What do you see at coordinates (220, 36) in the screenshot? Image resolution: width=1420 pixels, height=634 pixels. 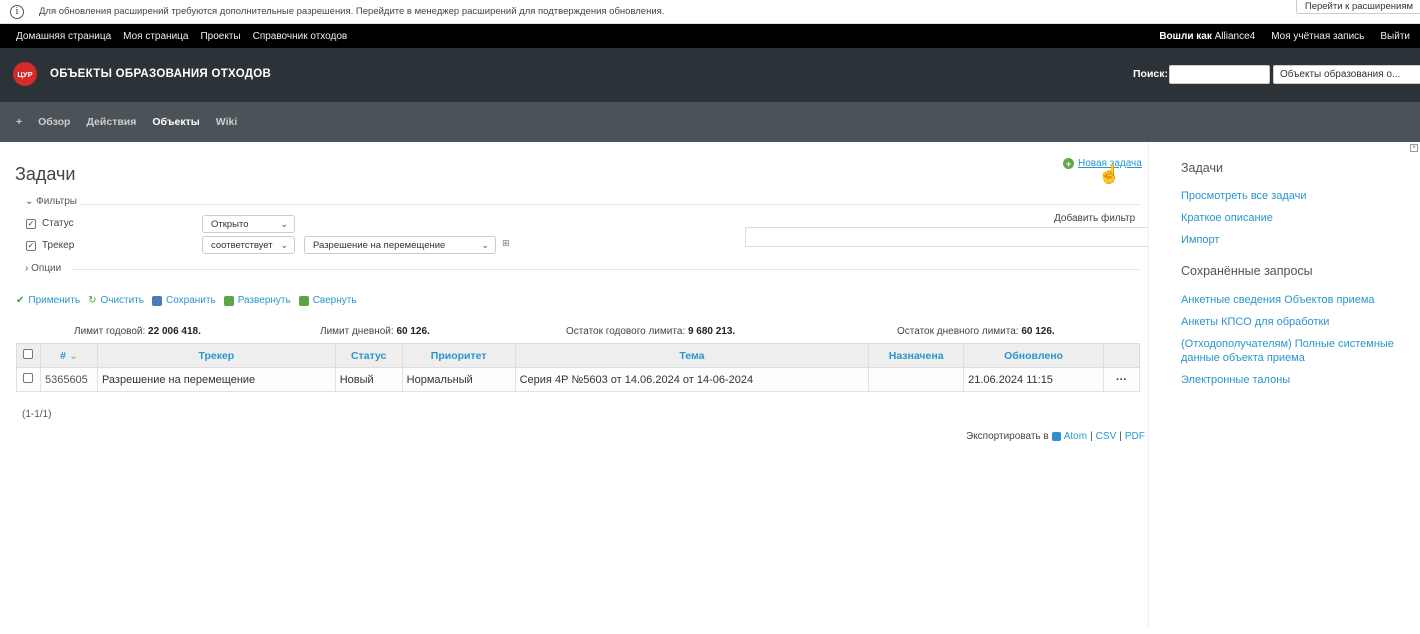 I see `top-menu-projects: Проекты` at bounding box center [220, 36].